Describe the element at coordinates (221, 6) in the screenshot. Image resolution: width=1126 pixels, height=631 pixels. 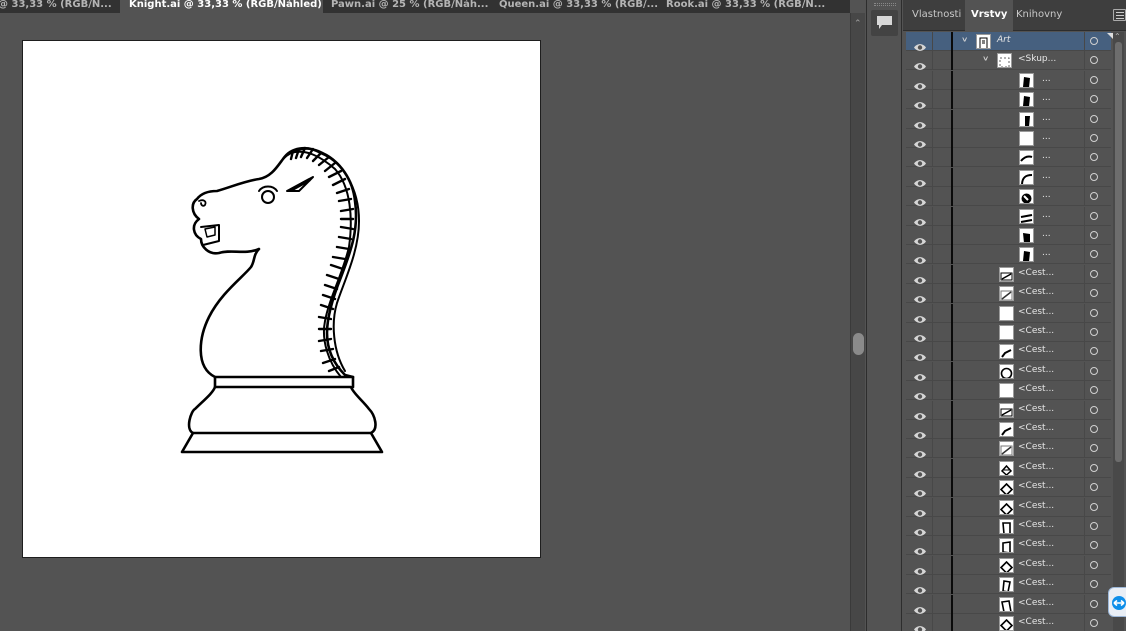
I see `tab-knight: Knight.ai @ 33,33 % (RGB/Náhled)×` at that location.